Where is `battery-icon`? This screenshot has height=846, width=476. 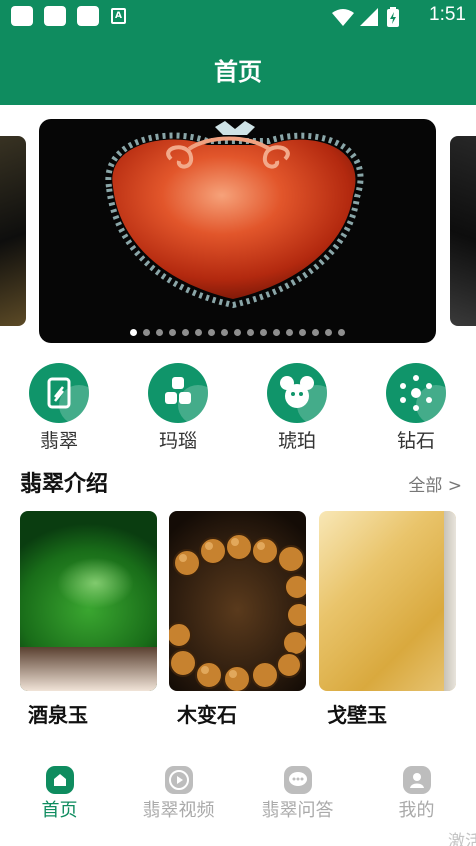
battery-icon is located at coordinates (393, 17).